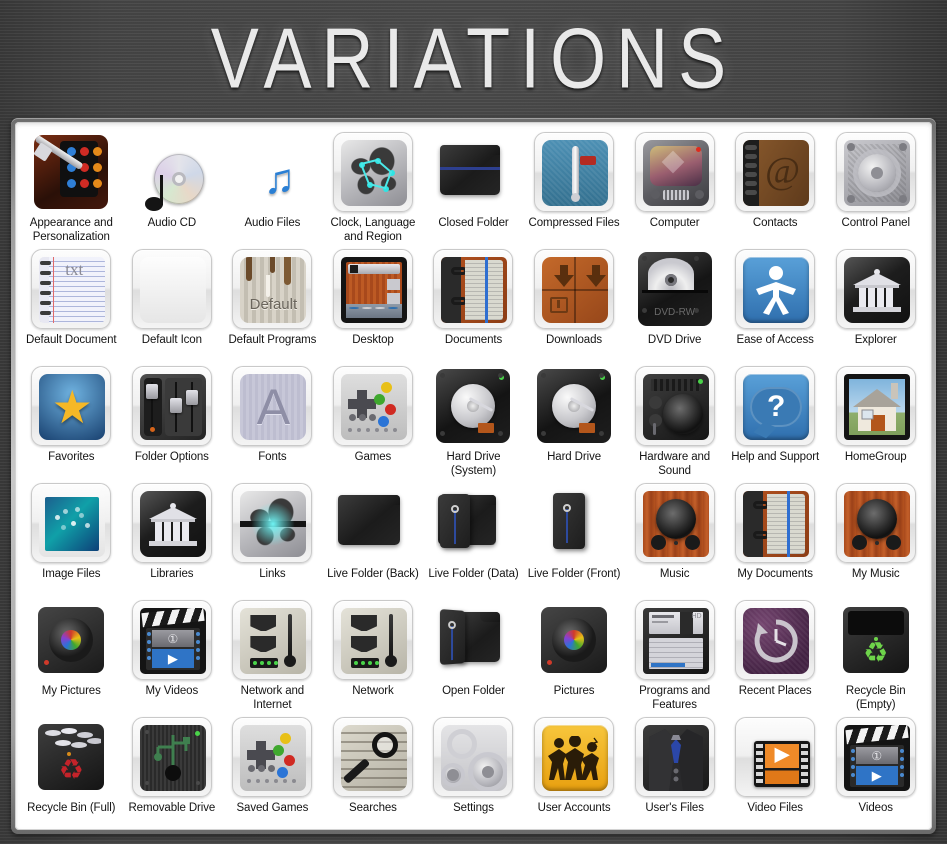 The height and width of the screenshot is (844, 947). I want to click on icon-network-burst, so click(272, 523).